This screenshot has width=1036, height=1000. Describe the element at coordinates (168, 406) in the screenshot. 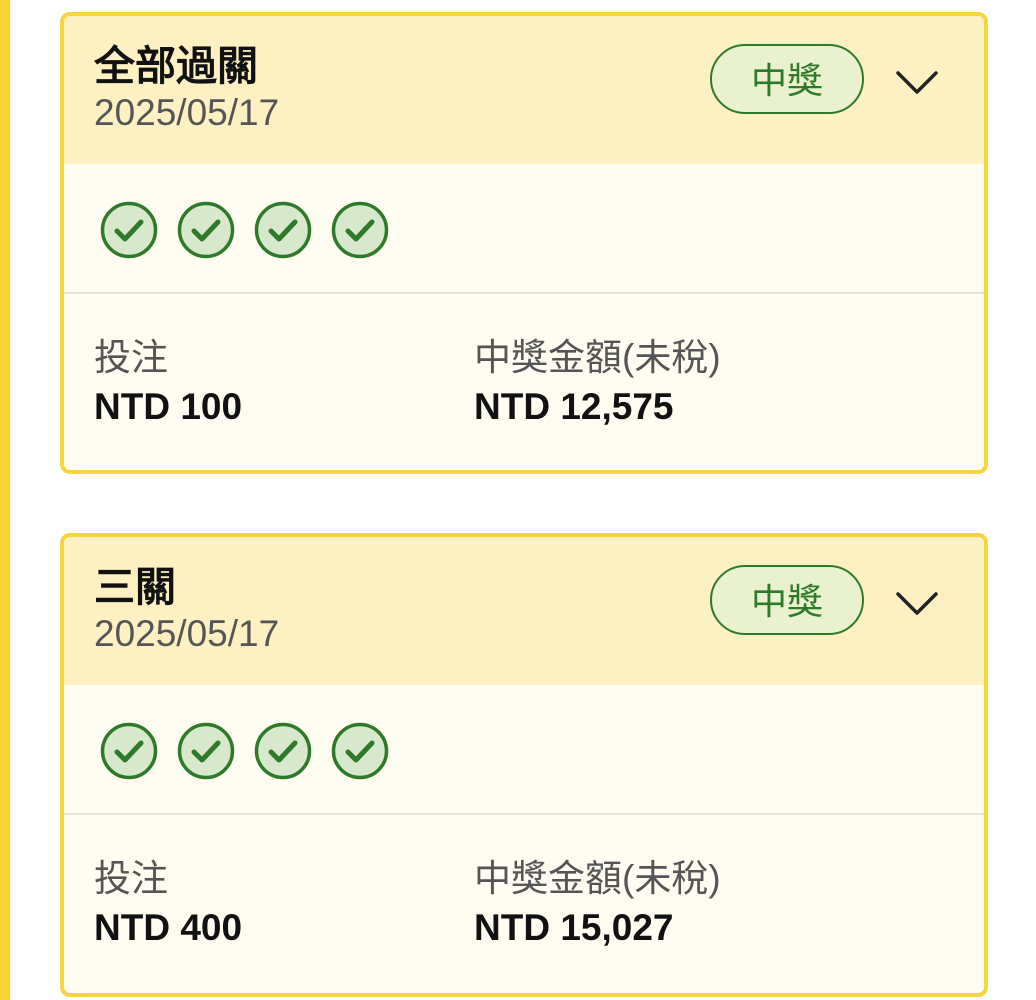

I see `stake-value: NTD 100` at that location.